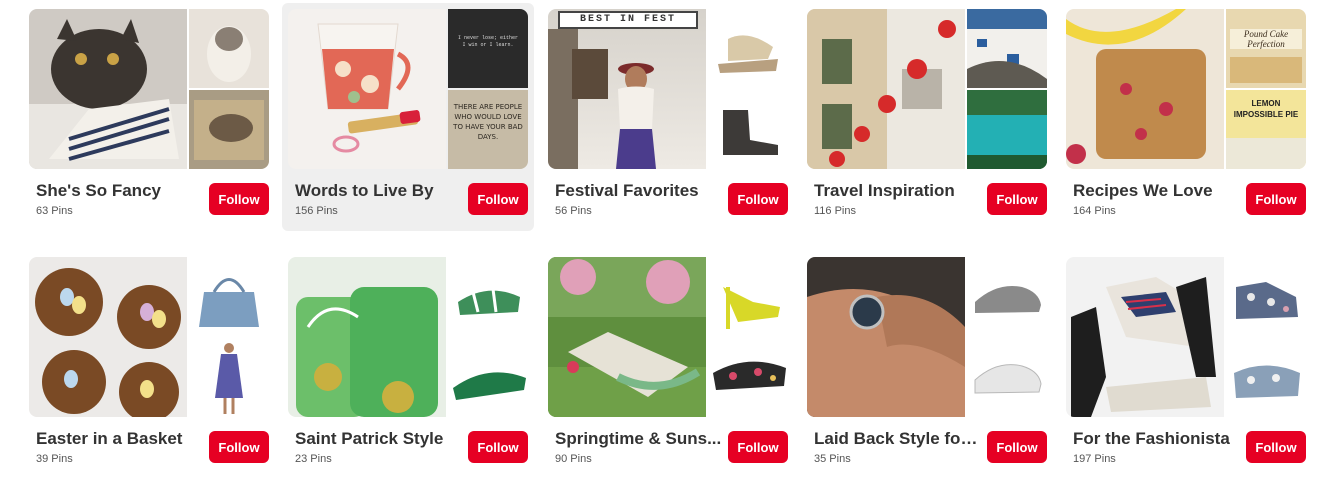  Describe the element at coordinates (1094, 211) in the screenshot. I see `pin-count: 164 Pins` at that location.